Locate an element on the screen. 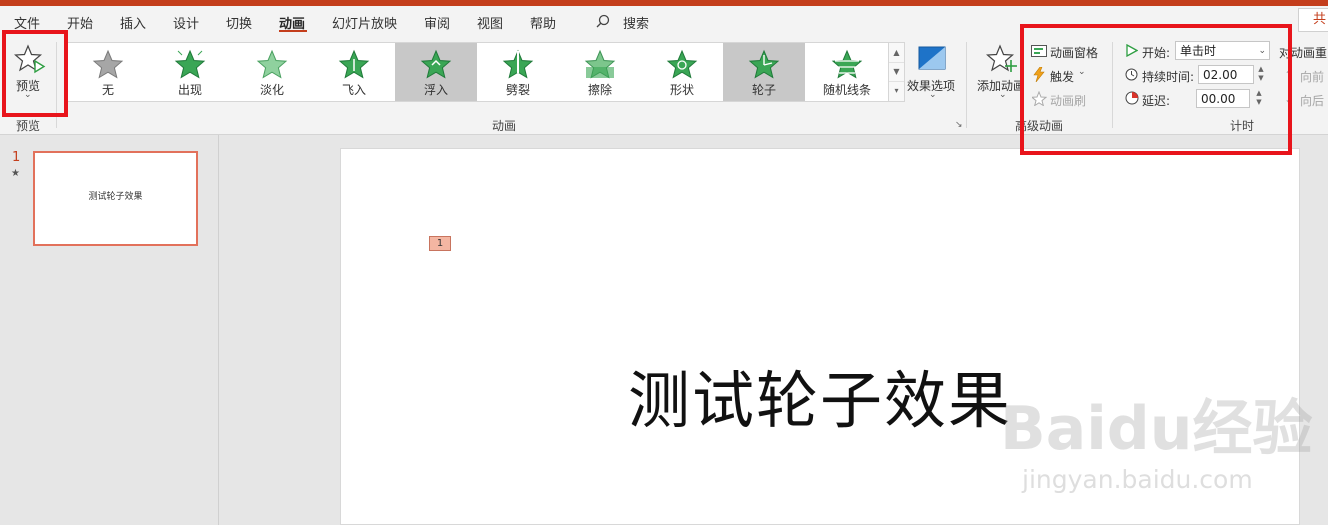 The width and height of the screenshot is (1328, 525). tab-help: 帮助 is located at coordinates (543, 22).